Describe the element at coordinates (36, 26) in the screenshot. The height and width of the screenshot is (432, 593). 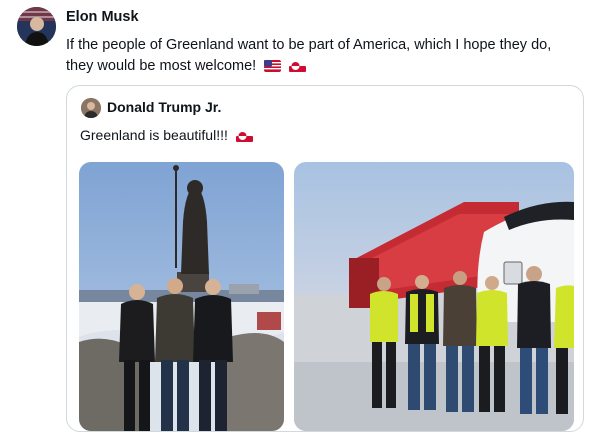
I see `avatar` at that location.